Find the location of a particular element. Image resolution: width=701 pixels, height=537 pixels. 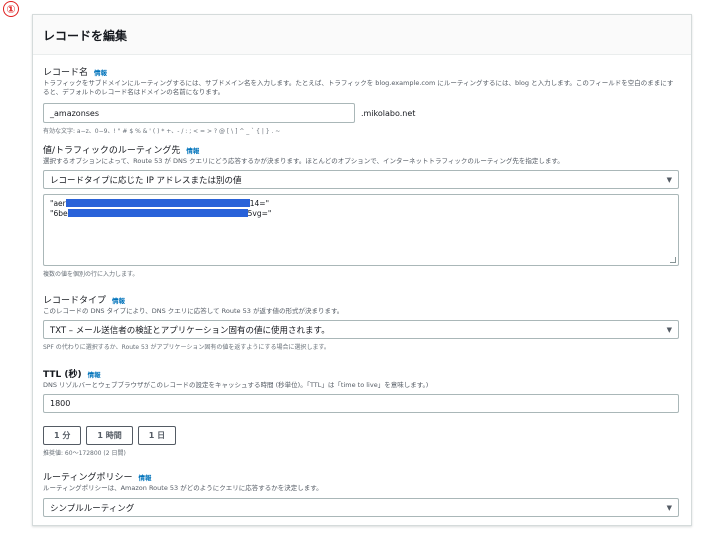

routing-policy-selected: シンプルルーティング is located at coordinates (92, 508).